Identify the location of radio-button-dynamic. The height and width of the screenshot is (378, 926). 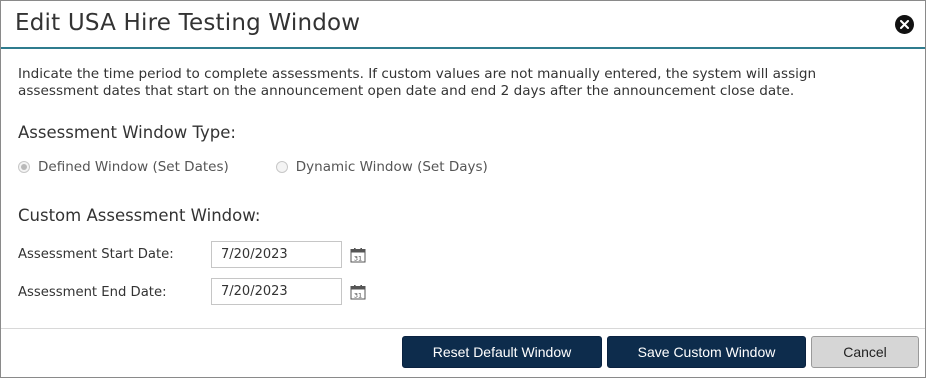
(281, 167).